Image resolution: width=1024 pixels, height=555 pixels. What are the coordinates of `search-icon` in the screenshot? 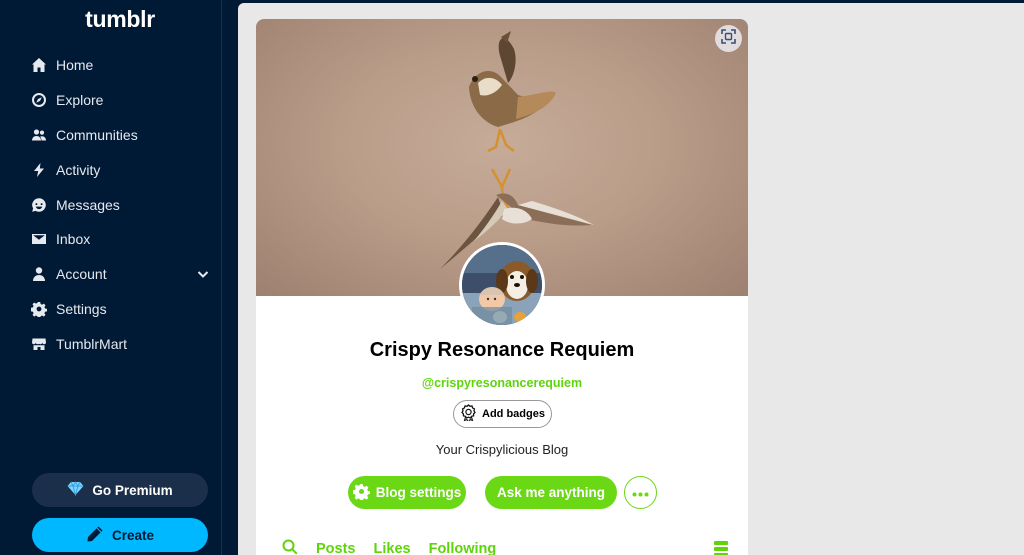 It's located at (290, 547).